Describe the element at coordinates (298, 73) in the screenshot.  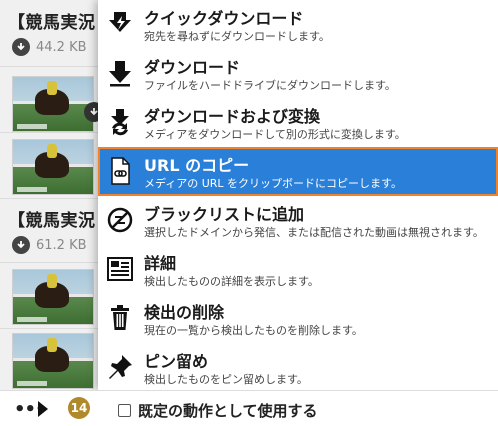
I see `menu-item-download: ダウンロード ファイルをハードドライブにダウンロードします。` at that location.